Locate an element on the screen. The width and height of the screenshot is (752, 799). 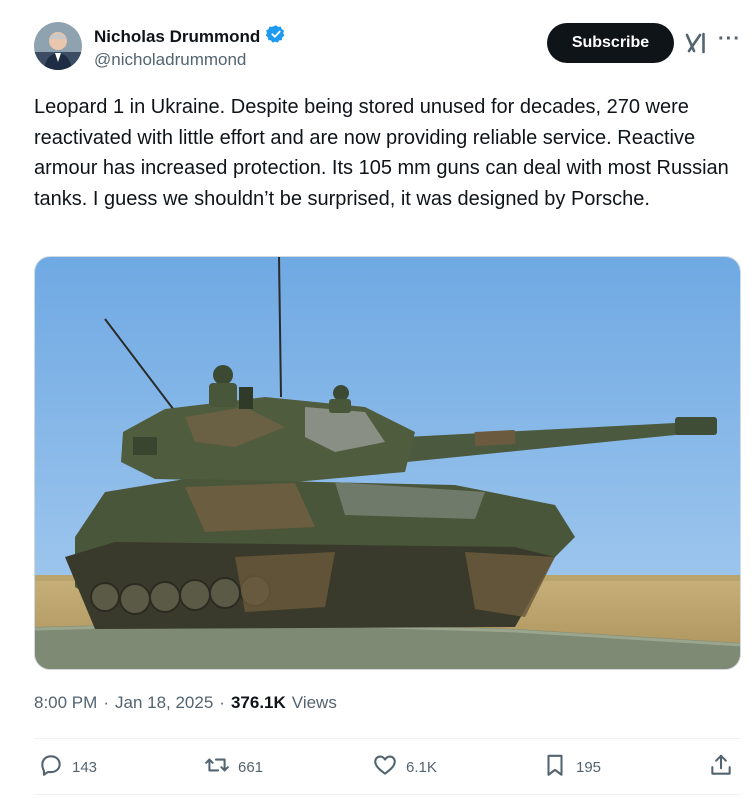
repost-button: 661 is located at coordinates (233, 767).